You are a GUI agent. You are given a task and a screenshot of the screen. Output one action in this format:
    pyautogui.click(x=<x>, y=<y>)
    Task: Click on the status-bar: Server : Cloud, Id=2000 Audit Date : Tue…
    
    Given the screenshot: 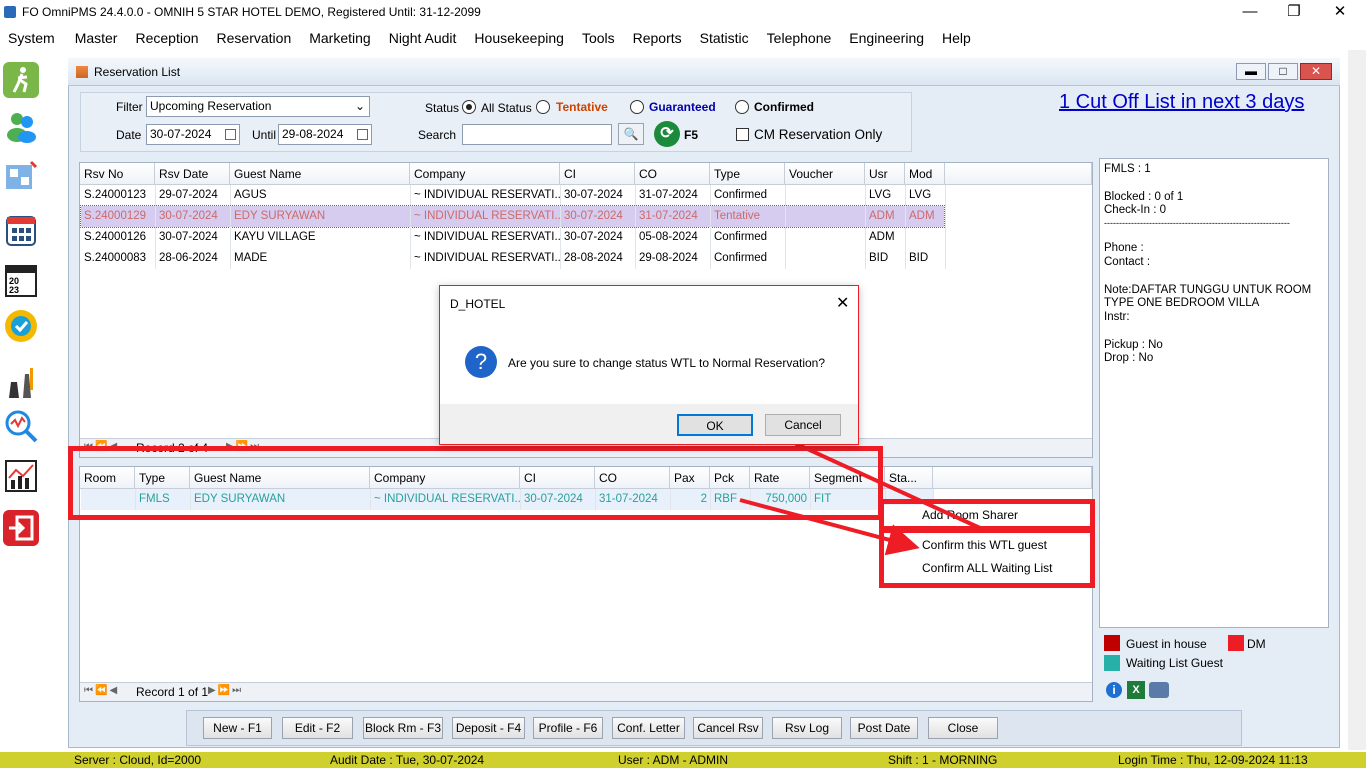 What is the action you would take?
    pyautogui.click(x=683, y=760)
    